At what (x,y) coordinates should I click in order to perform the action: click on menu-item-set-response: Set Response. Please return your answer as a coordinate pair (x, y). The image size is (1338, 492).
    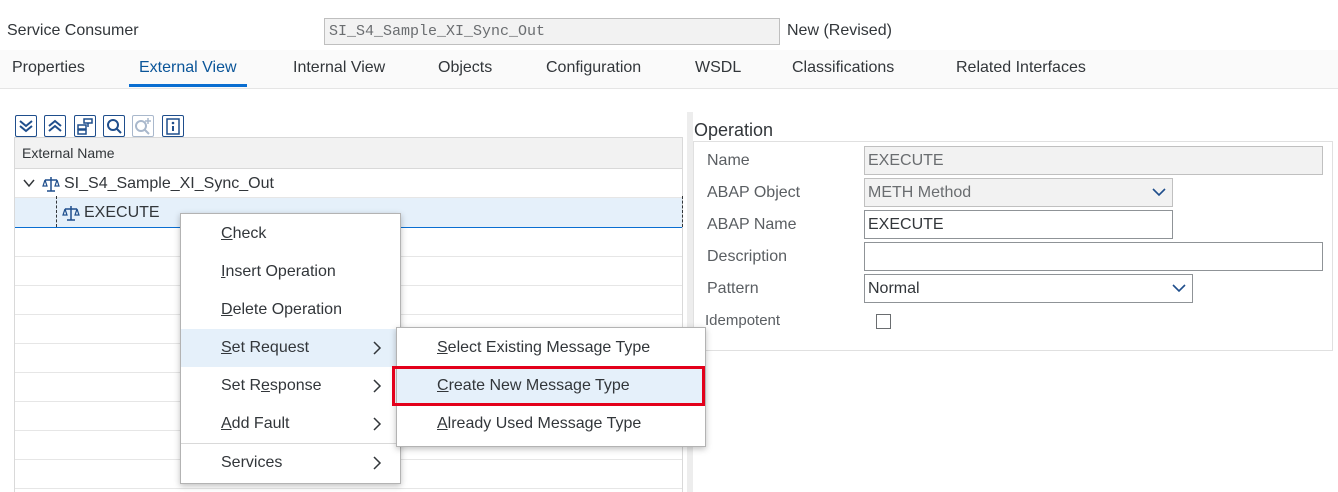
    Looking at the image, I should click on (271, 386).